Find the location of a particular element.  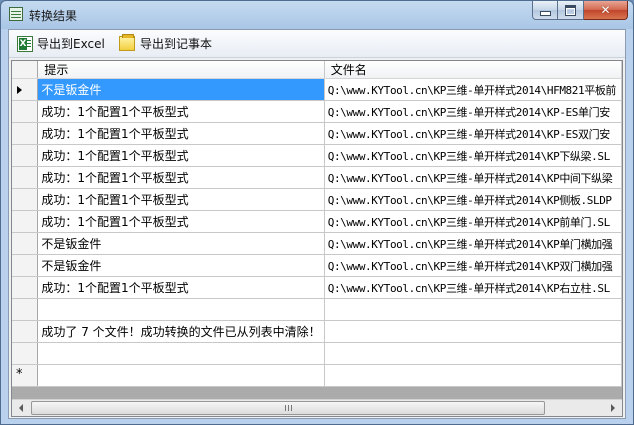

filename-cell: Q:\www.KYTool.cn\KP三维-单开样式2014\KP右立柱.SL is located at coordinates (473, 287).